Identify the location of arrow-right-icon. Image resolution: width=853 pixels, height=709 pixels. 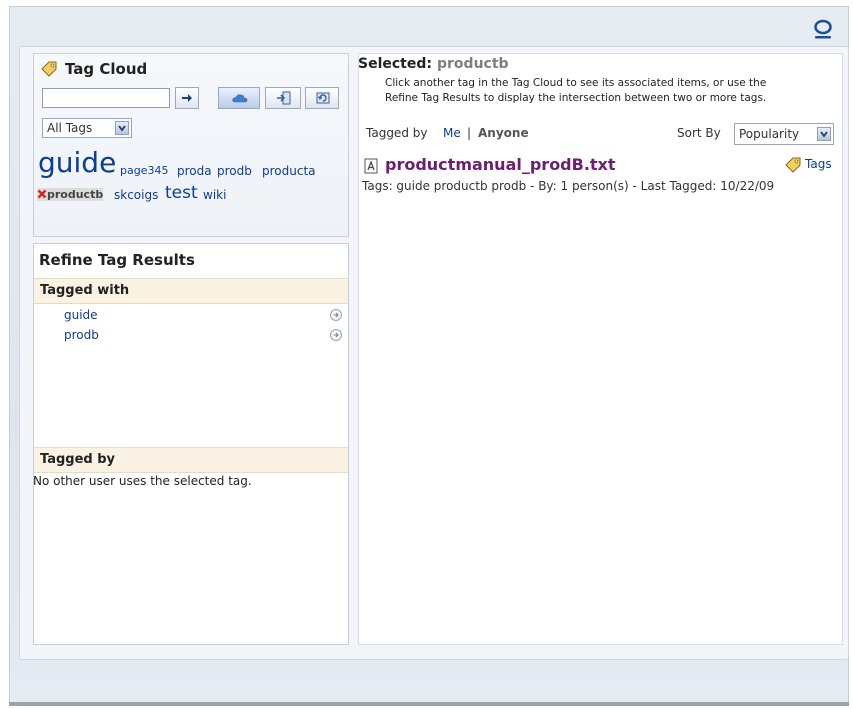
(187, 98).